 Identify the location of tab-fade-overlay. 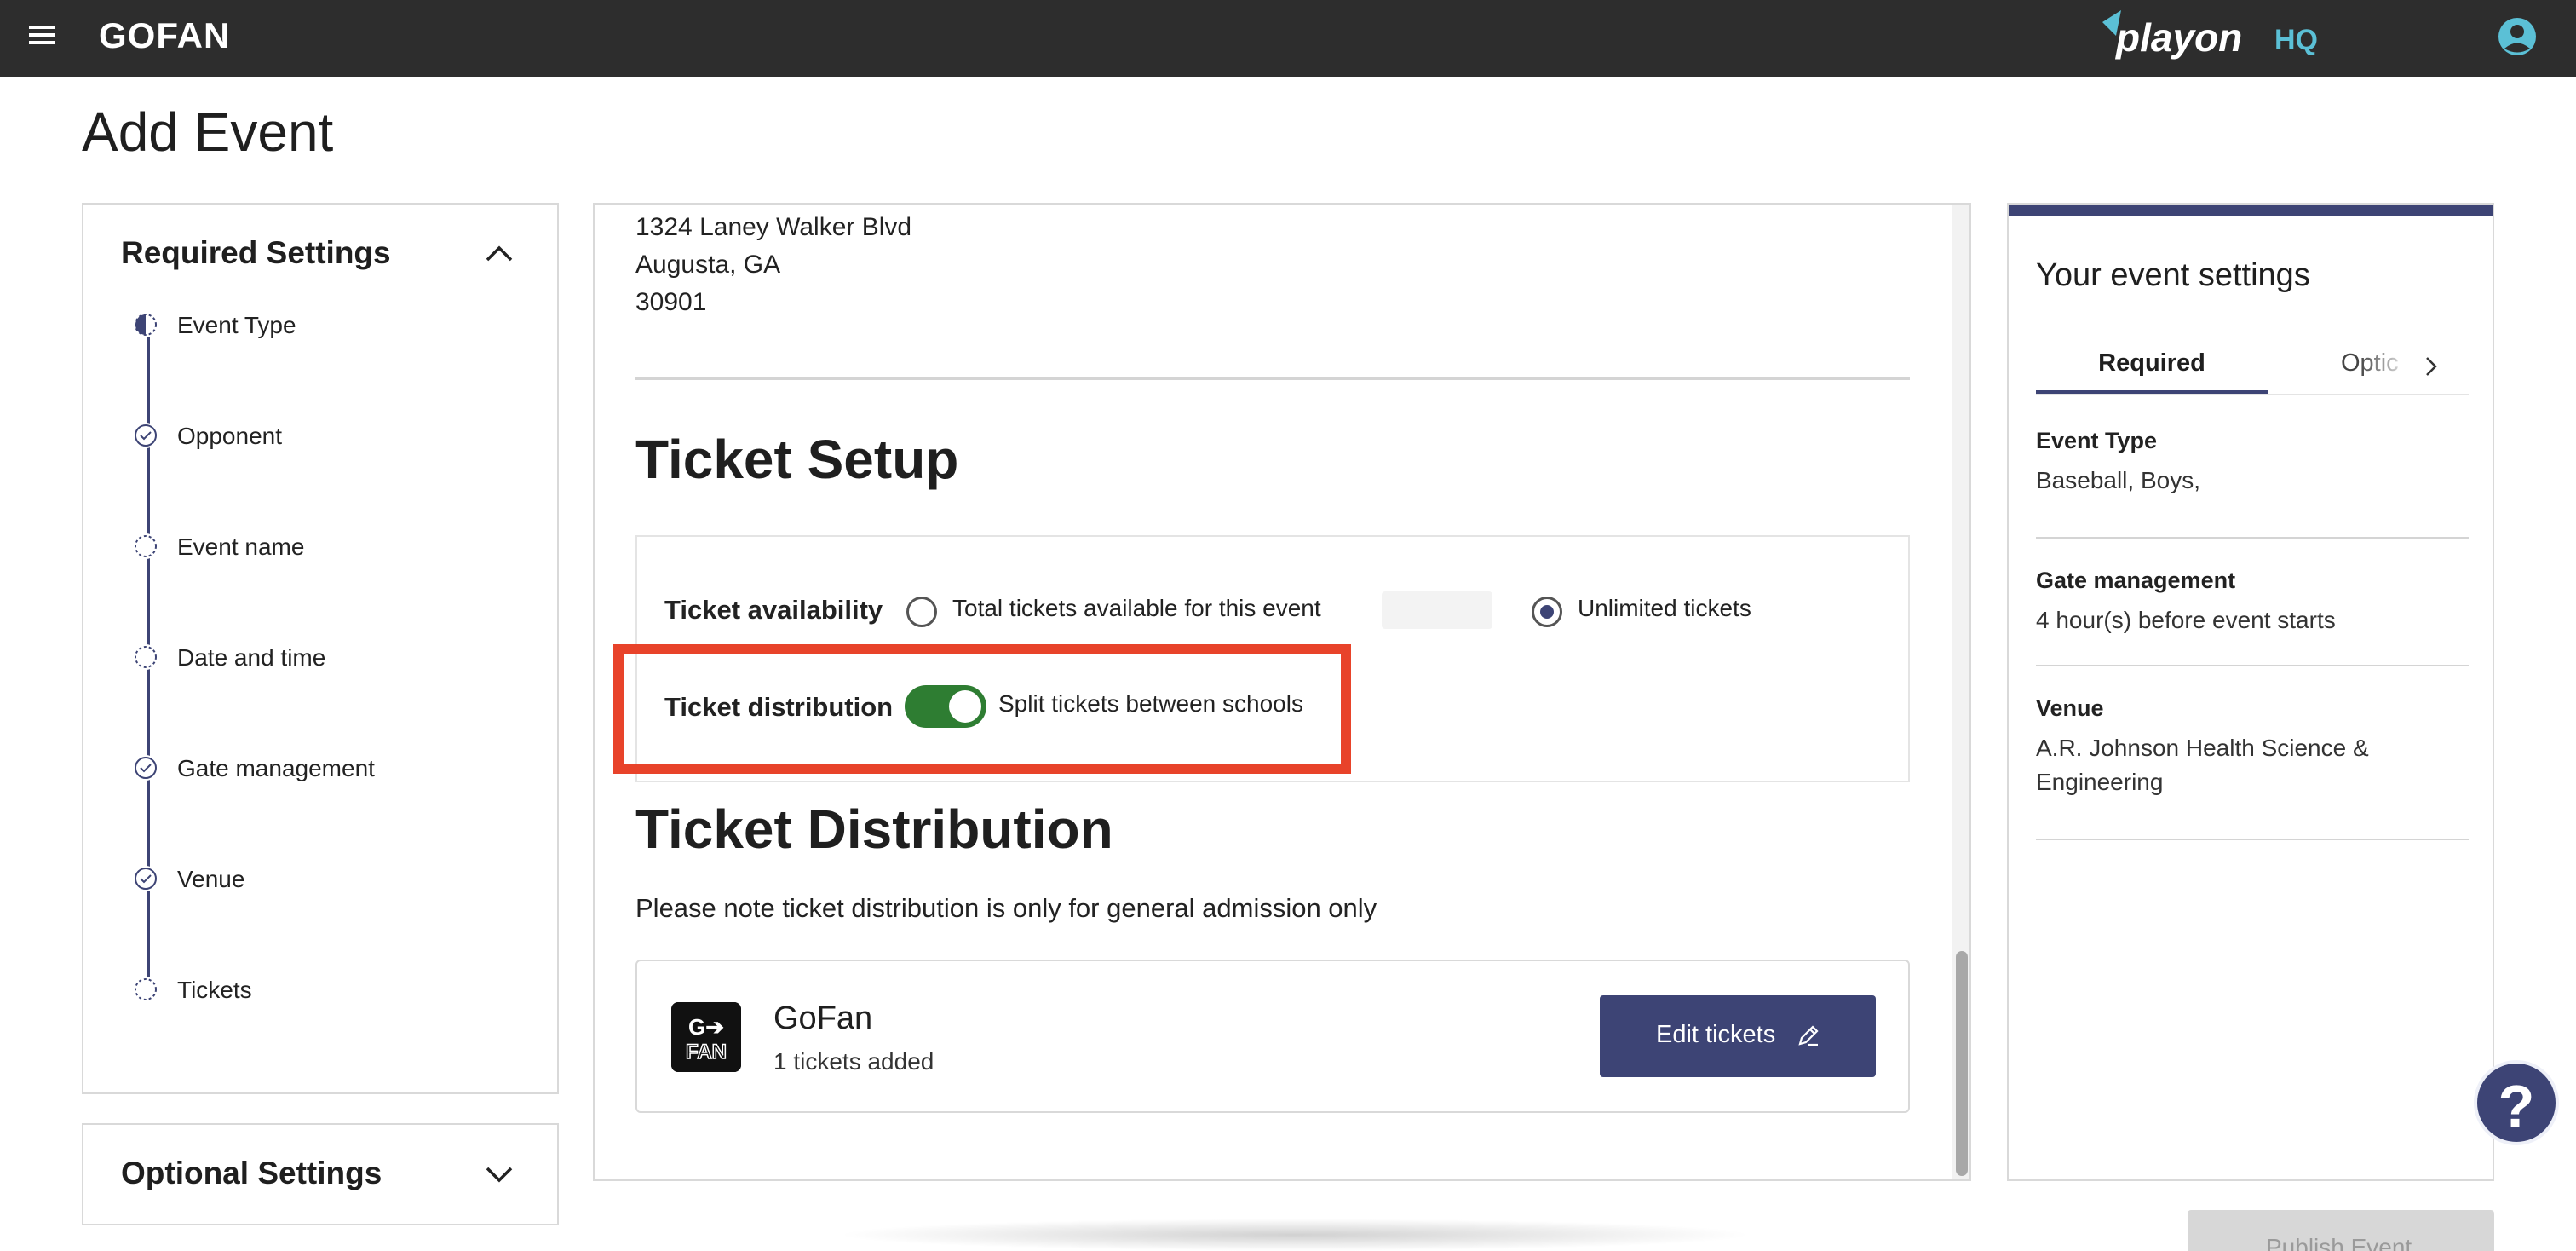
(2385, 366).